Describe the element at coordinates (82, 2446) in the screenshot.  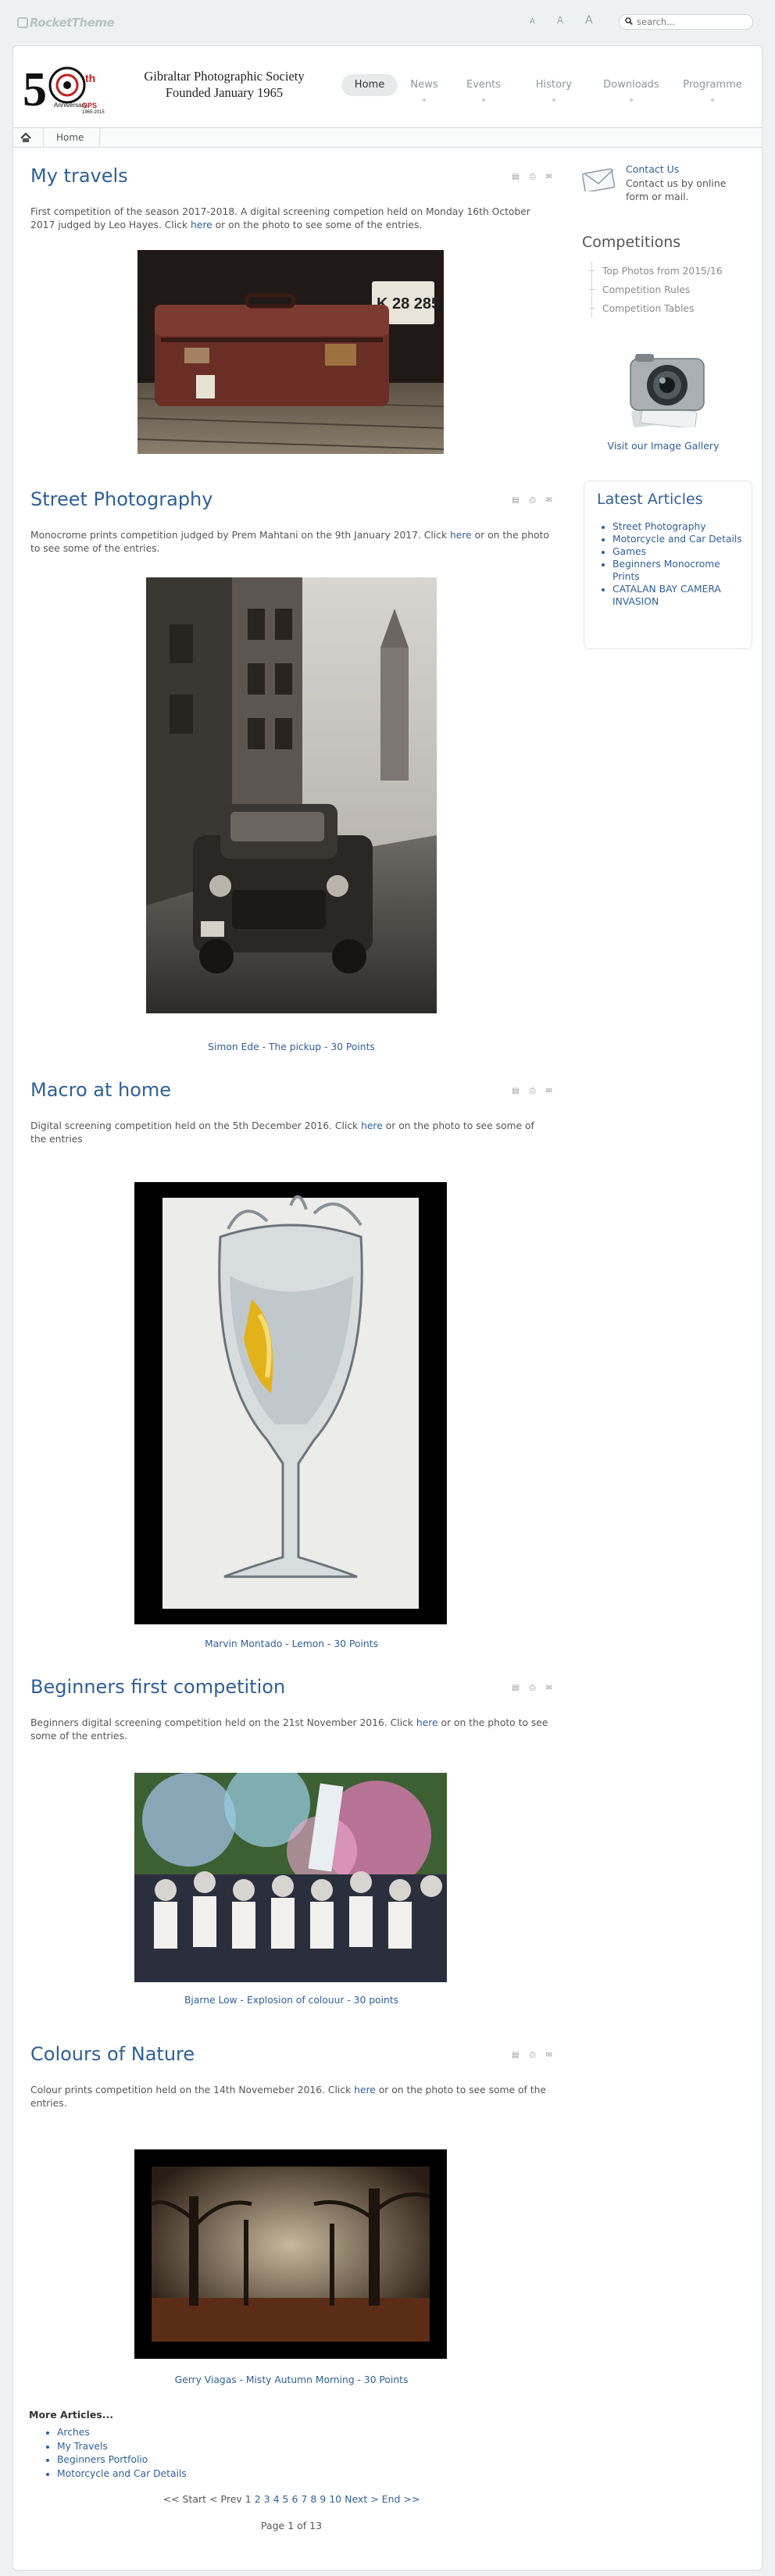
I see `more-article-link: My Travels` at that location.